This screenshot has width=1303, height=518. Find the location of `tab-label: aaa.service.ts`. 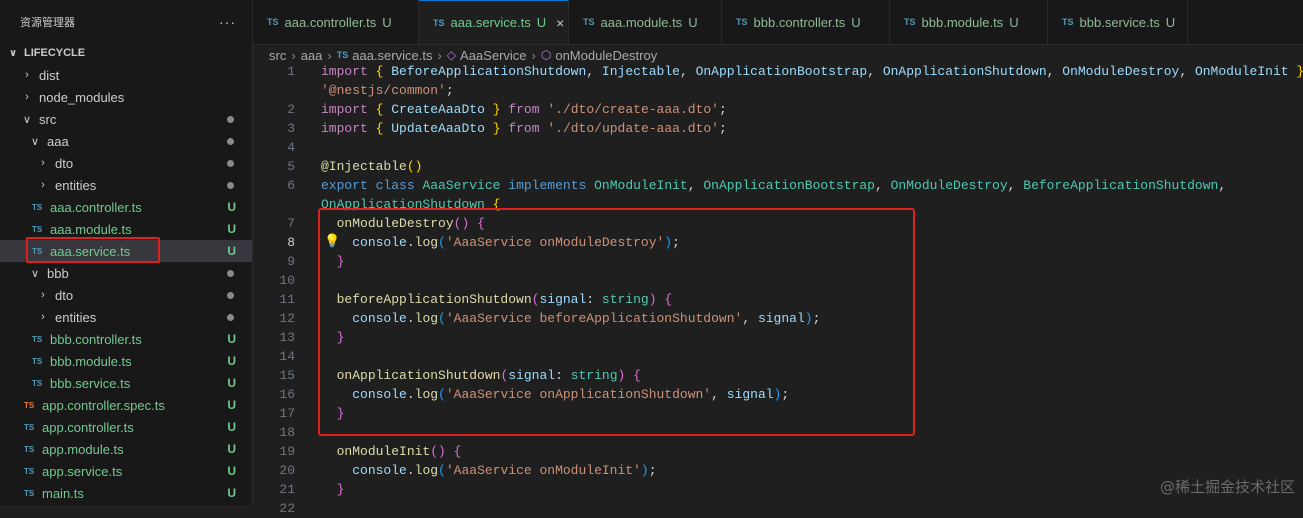

tab-label: aaa.service.ts is located at coordinates (490, 22).